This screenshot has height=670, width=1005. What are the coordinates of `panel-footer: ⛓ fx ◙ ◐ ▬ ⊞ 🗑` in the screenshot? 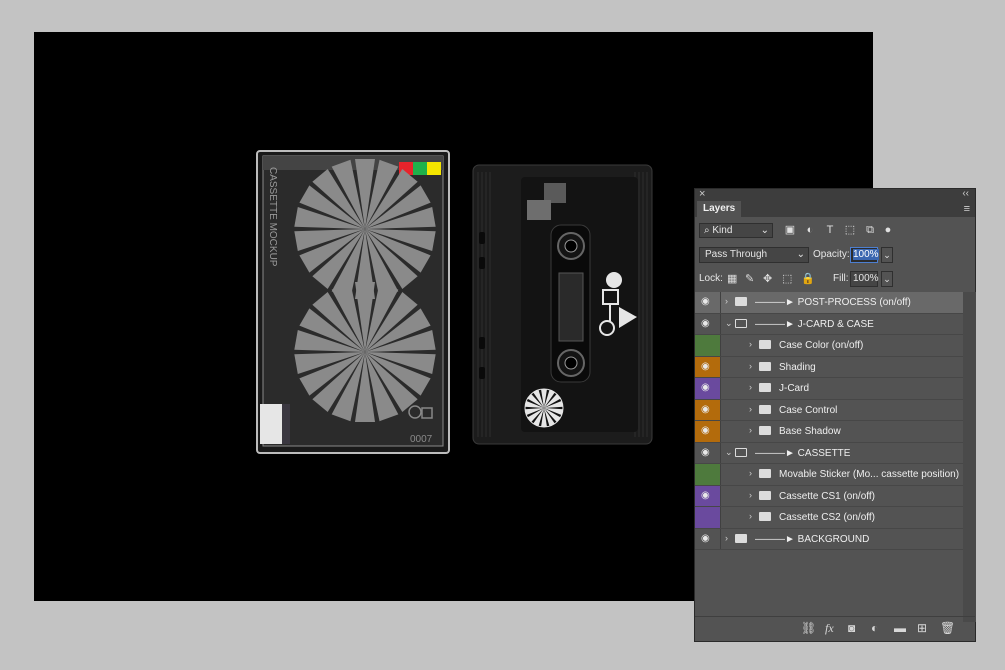 It's located at (835, 628).